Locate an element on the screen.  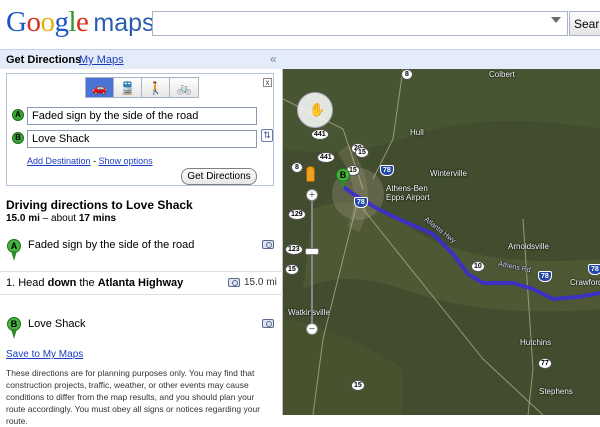
summary-distance: 15.0 mi is located at coordinates (23, 218).